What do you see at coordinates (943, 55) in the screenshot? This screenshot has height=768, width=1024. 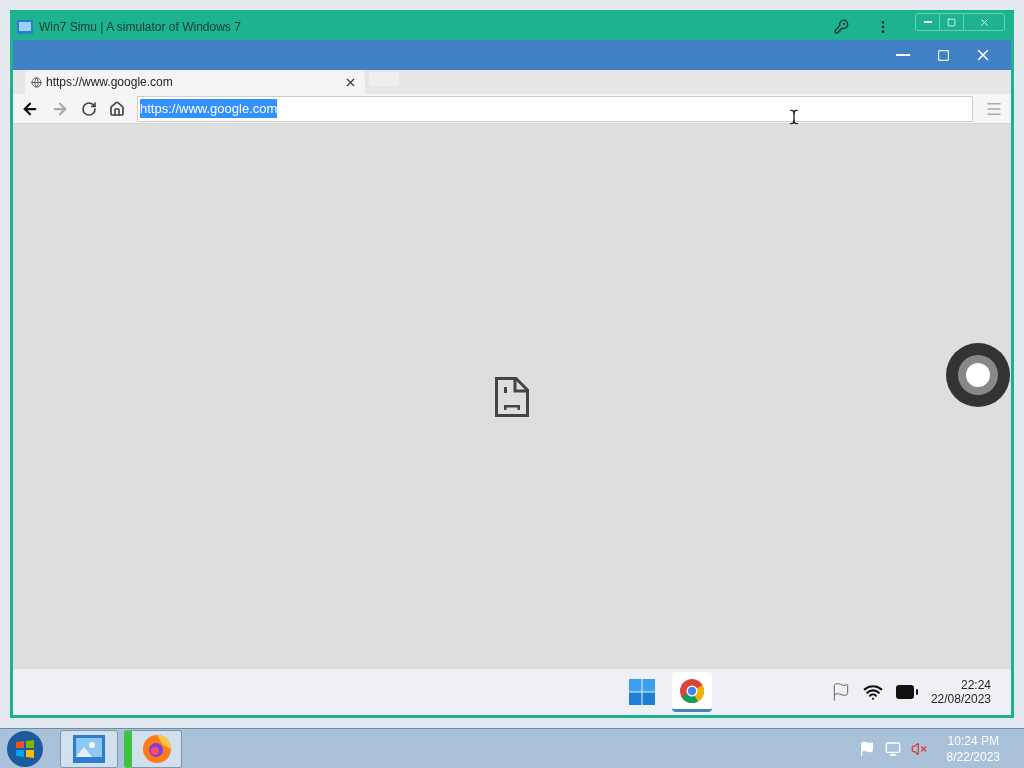 I see `maximize-icon` at bounding box center [943, 55].